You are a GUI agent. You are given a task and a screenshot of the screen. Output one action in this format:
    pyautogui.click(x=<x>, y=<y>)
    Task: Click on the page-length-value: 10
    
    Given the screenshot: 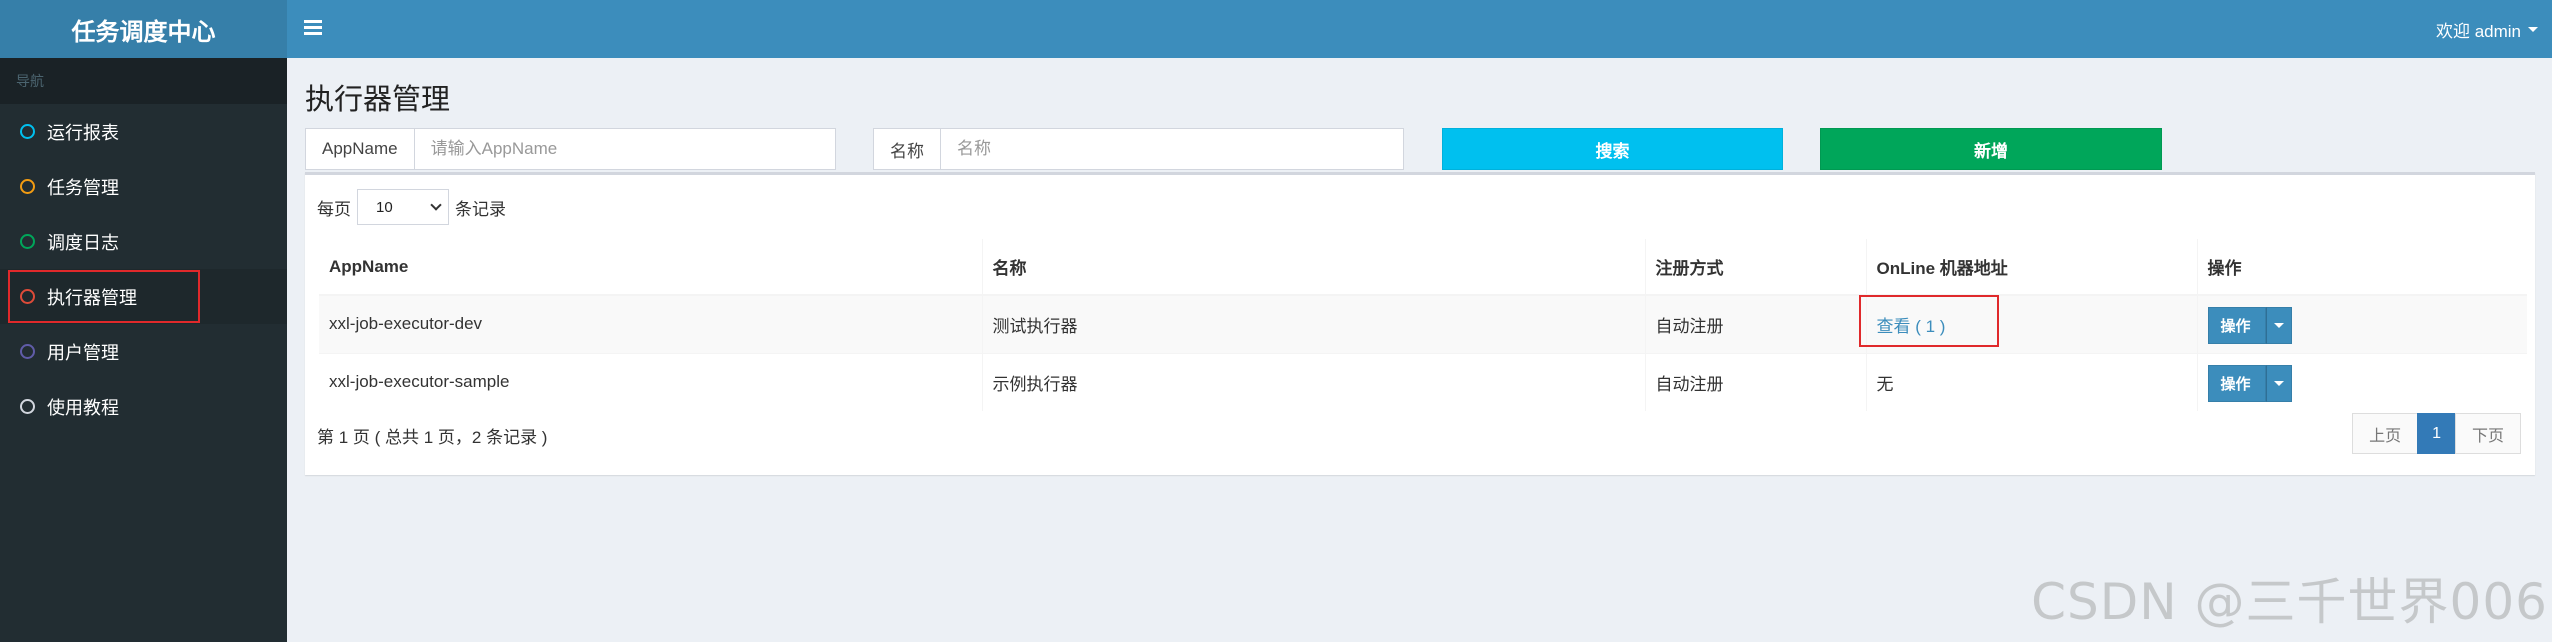 What is the action you would take?
    pyautogui.click(x=384, y=207)
    